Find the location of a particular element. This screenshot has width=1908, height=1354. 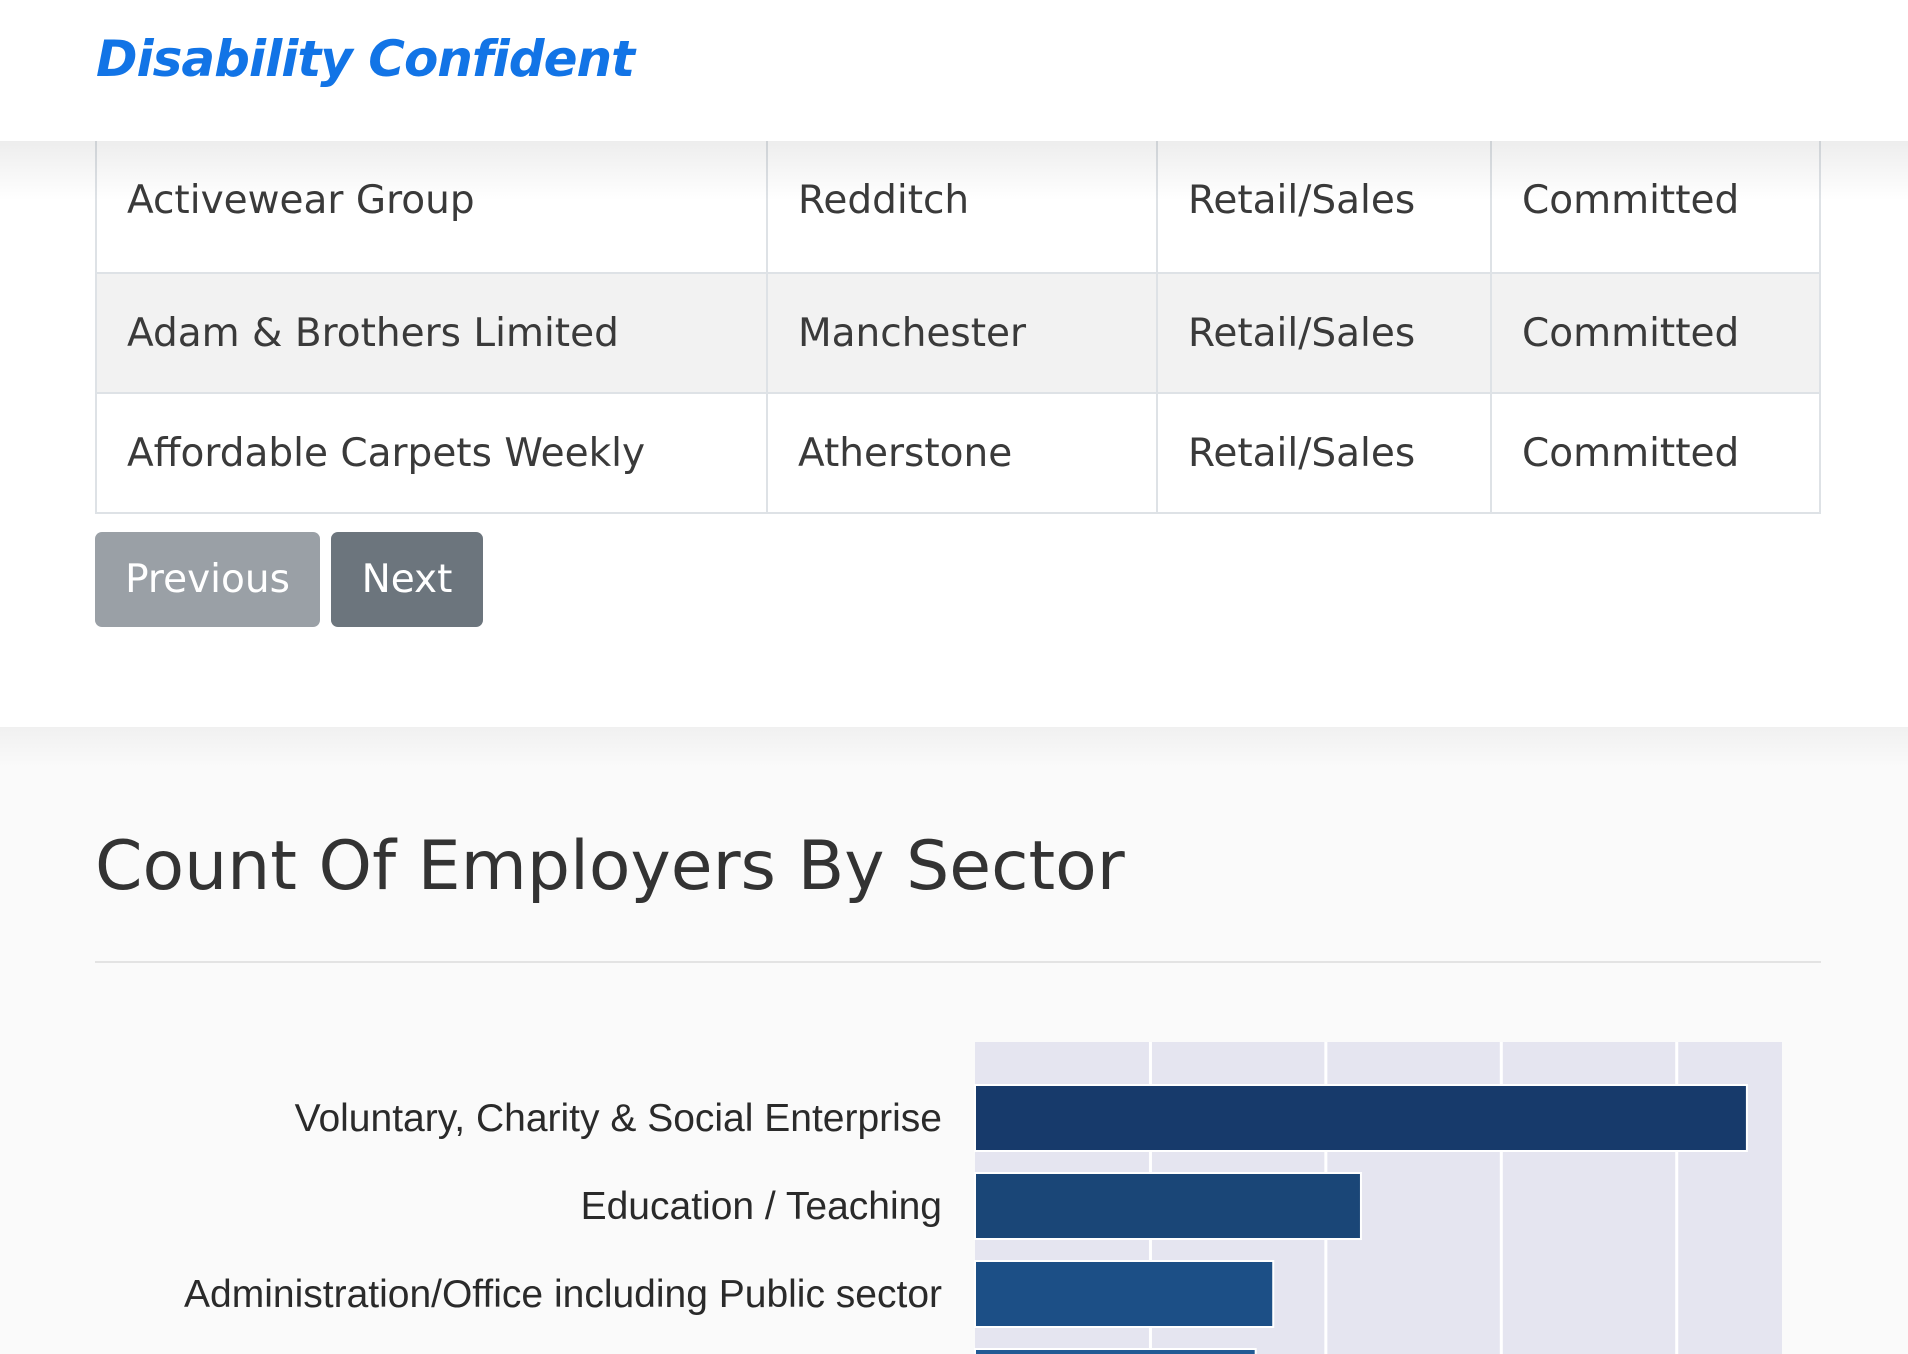

section-divider-shadow is located at coordinates (954, 747).